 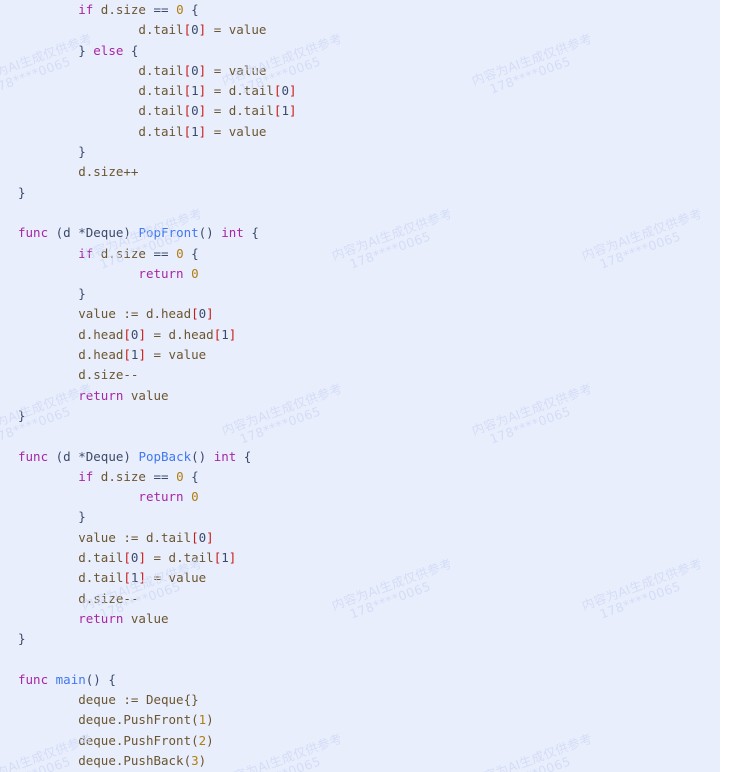 What do you see at coordinates (146, 618) in the screenshot?
I see `code-token: value` at bounding box center [146, 618].